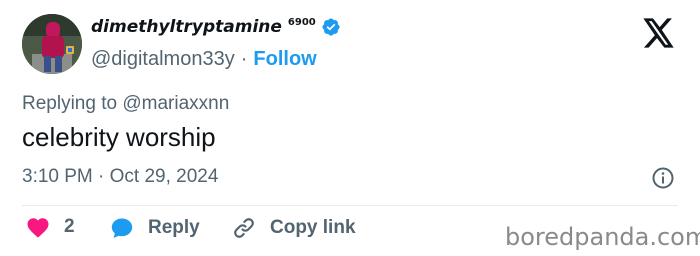 The width and height of the screenshot is (700, 256). Describe the element at coordinates (284, 59) in the screenshot. I see `follow-button: Follow` at that location.